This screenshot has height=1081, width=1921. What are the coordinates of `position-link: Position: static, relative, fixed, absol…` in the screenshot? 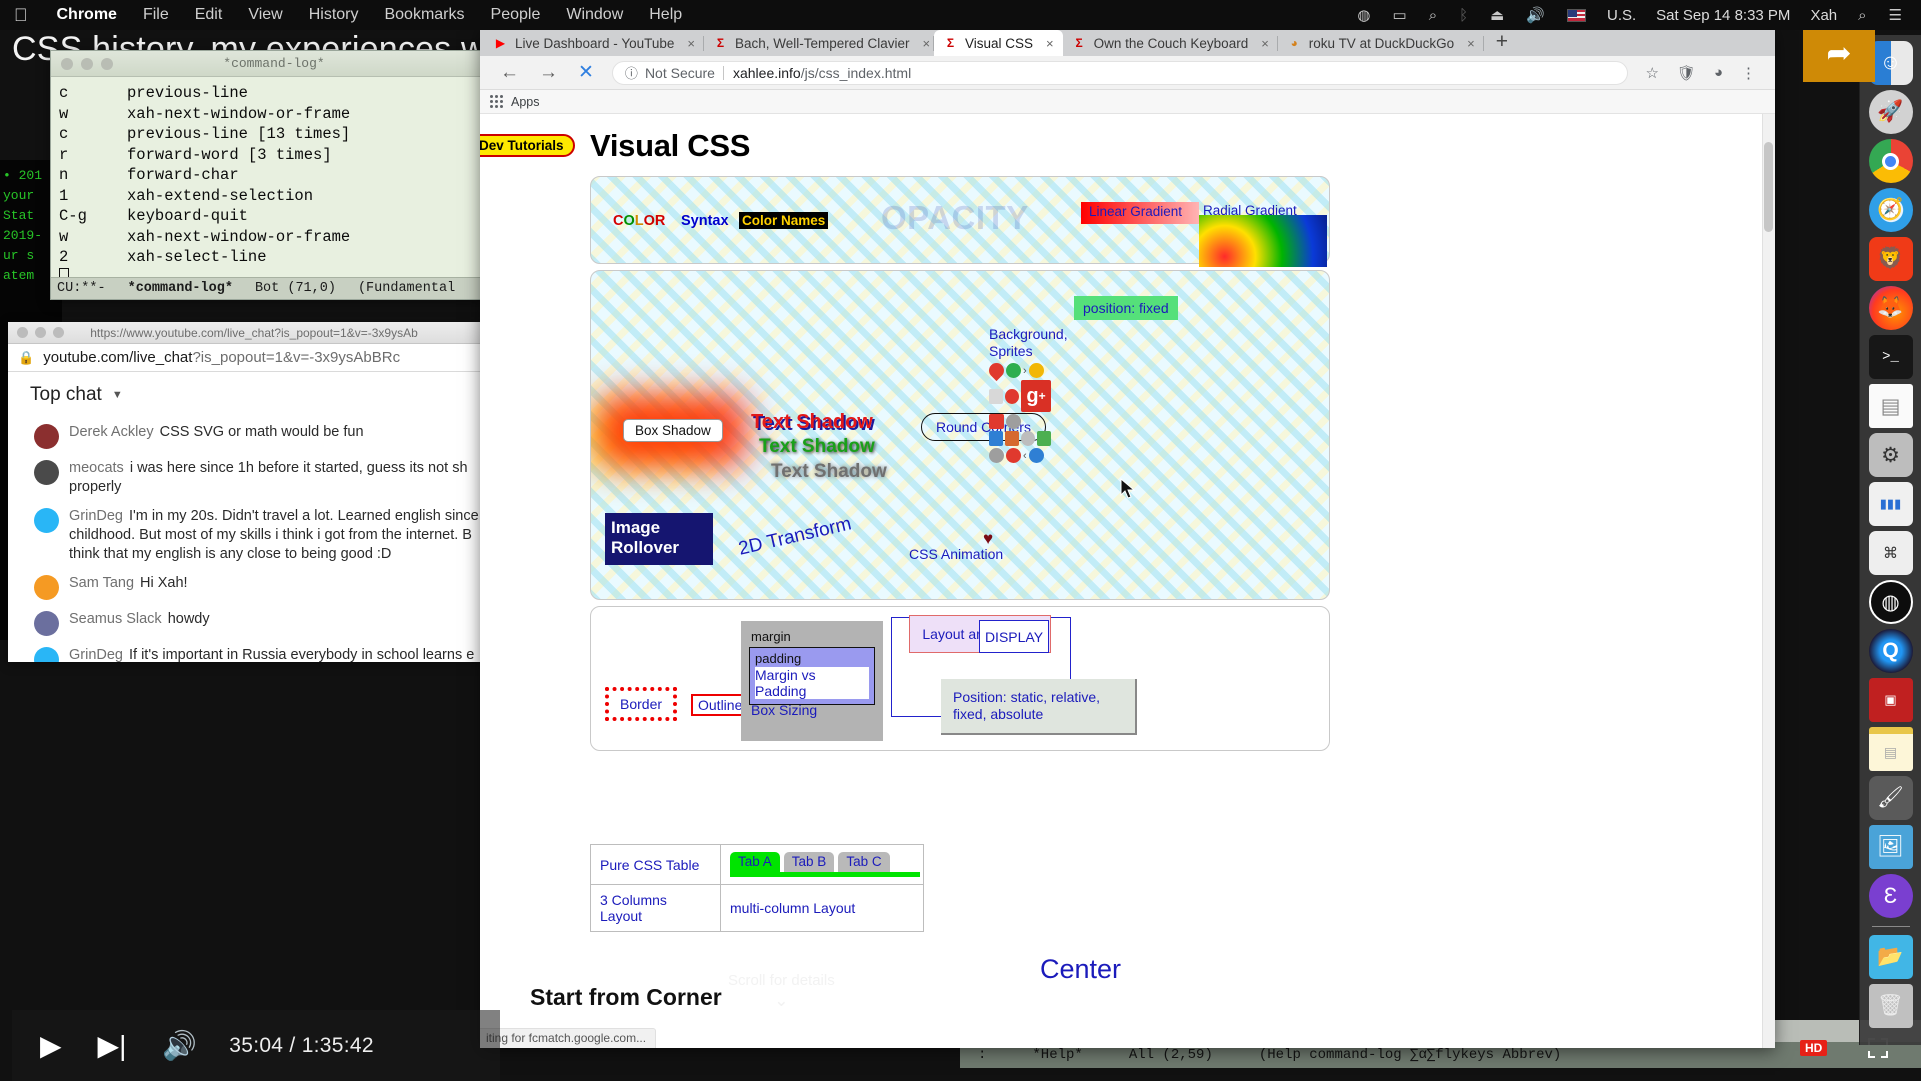 It's located at (1039, 707).